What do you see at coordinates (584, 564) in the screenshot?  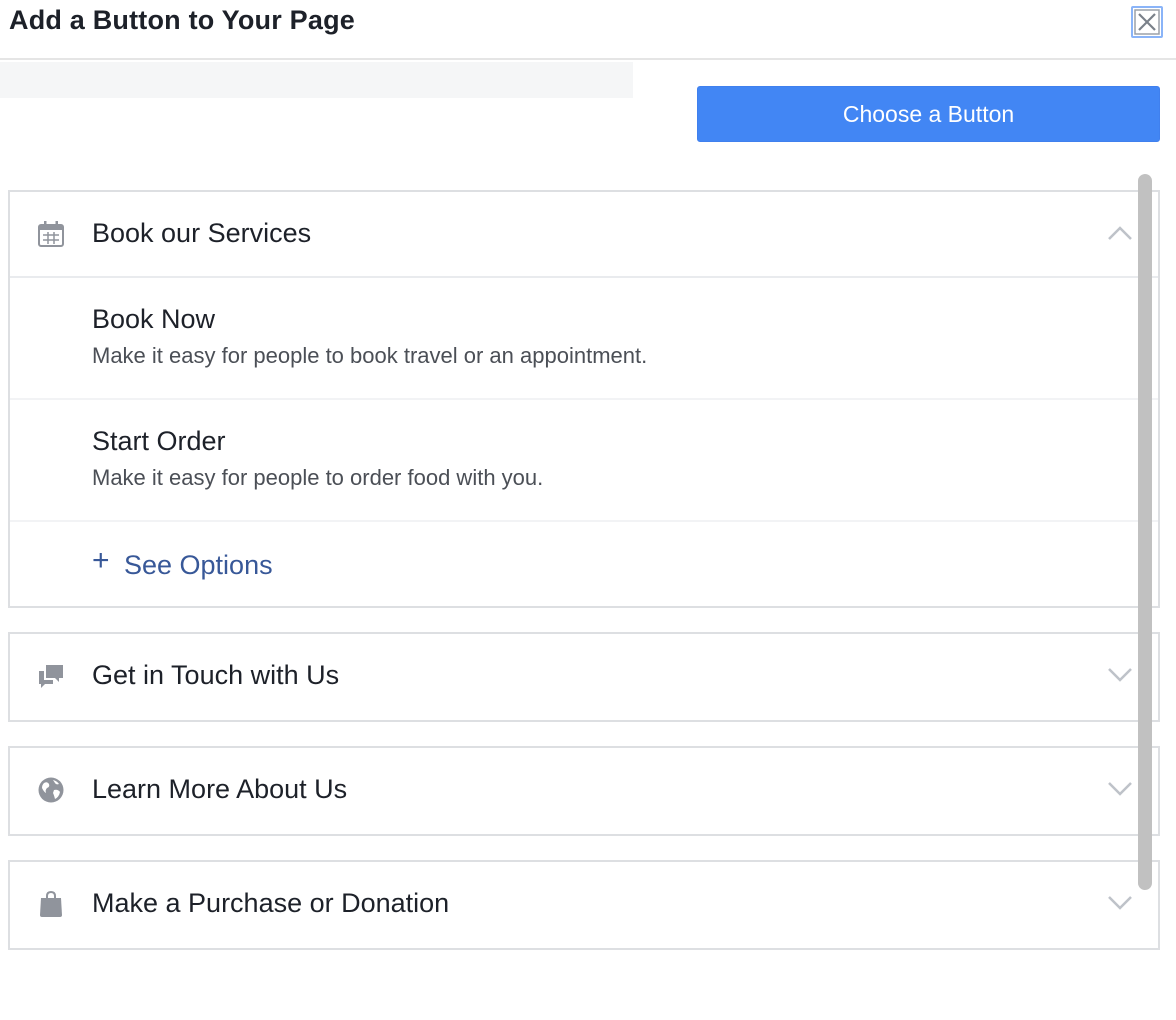 I see `see-options-link: + See Options` at bounding box center [584, 564].